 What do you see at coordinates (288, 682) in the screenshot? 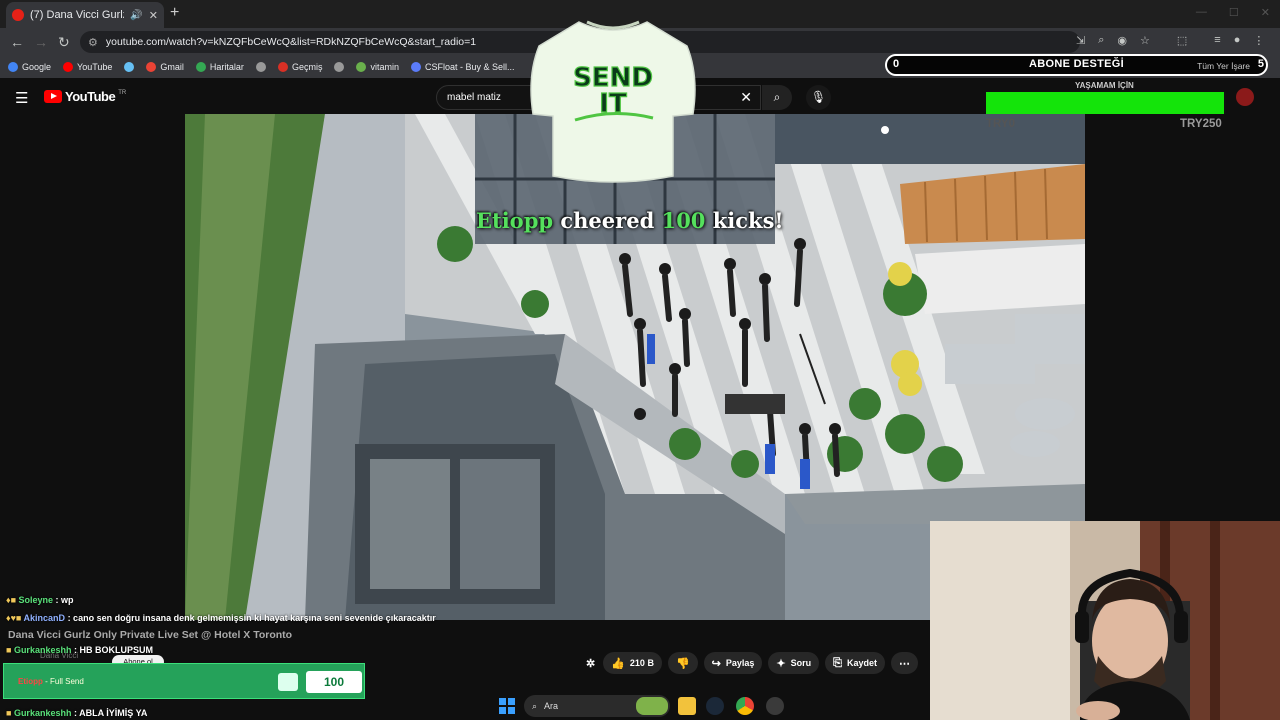
I see `shirt-icon` at bounding box center [288, 682].